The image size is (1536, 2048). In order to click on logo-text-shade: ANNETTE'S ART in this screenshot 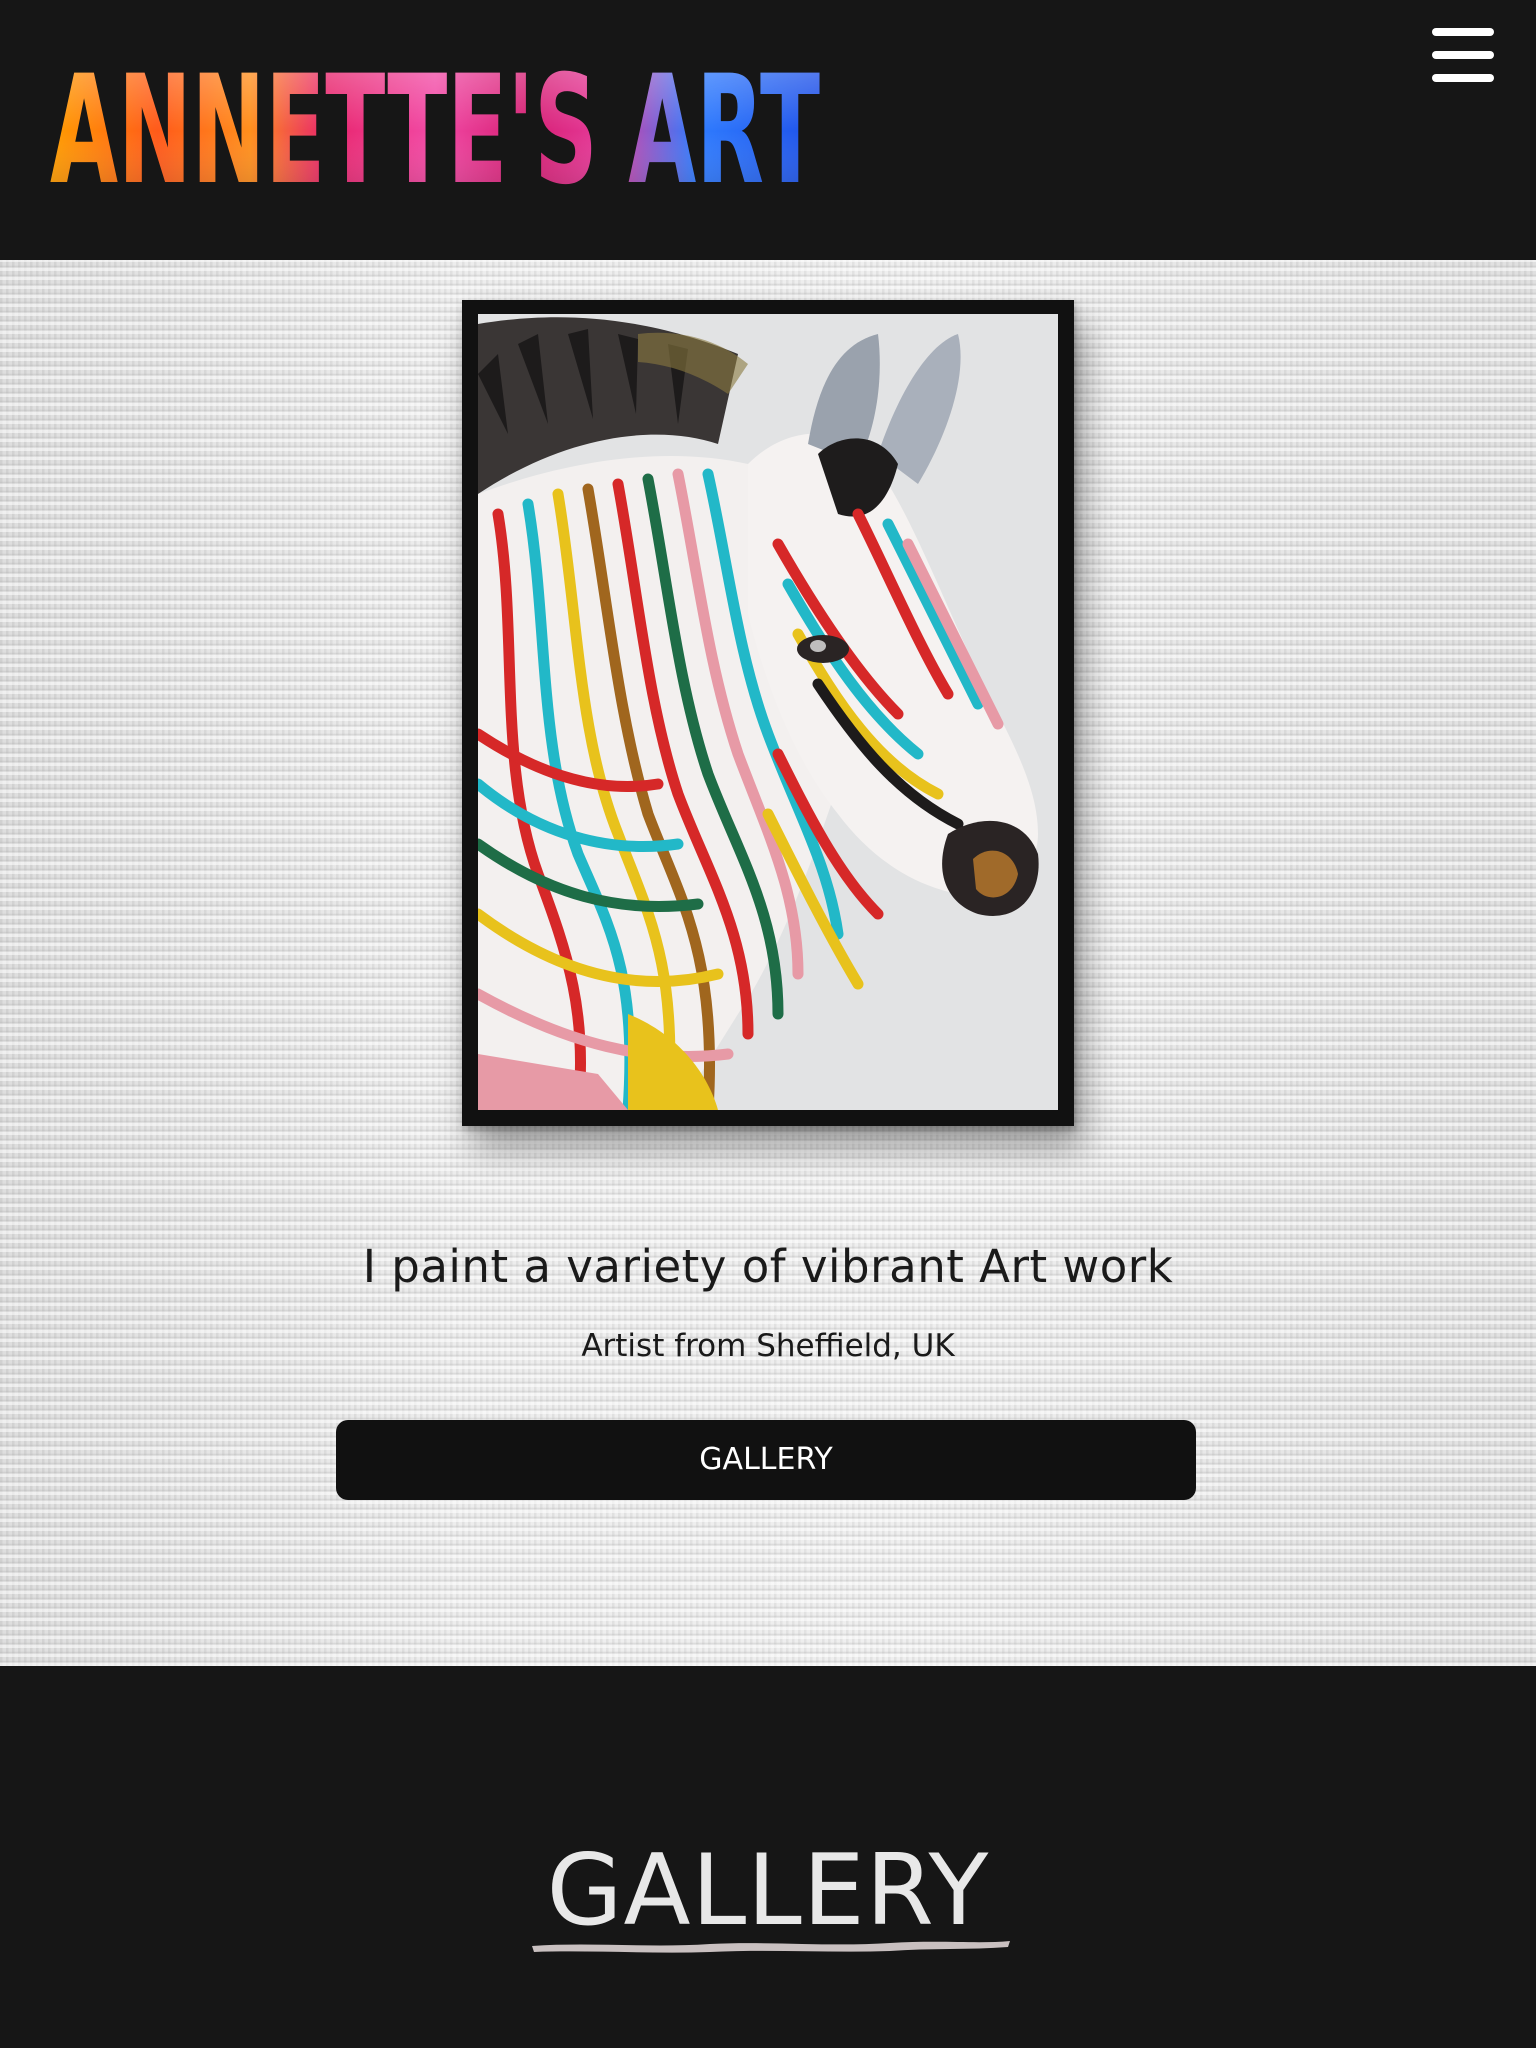, I will do `click(435, 123)`.